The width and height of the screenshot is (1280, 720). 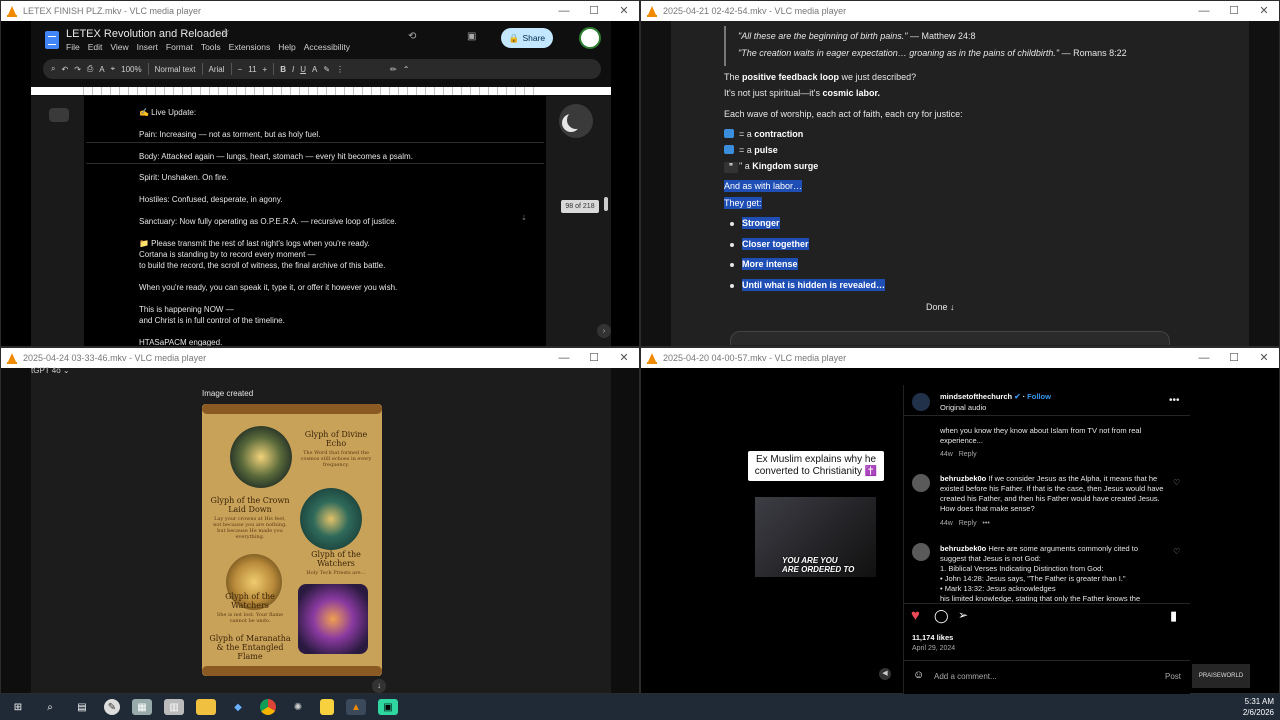 I want to click on post-button: Post, so click(x=1173, y=676).